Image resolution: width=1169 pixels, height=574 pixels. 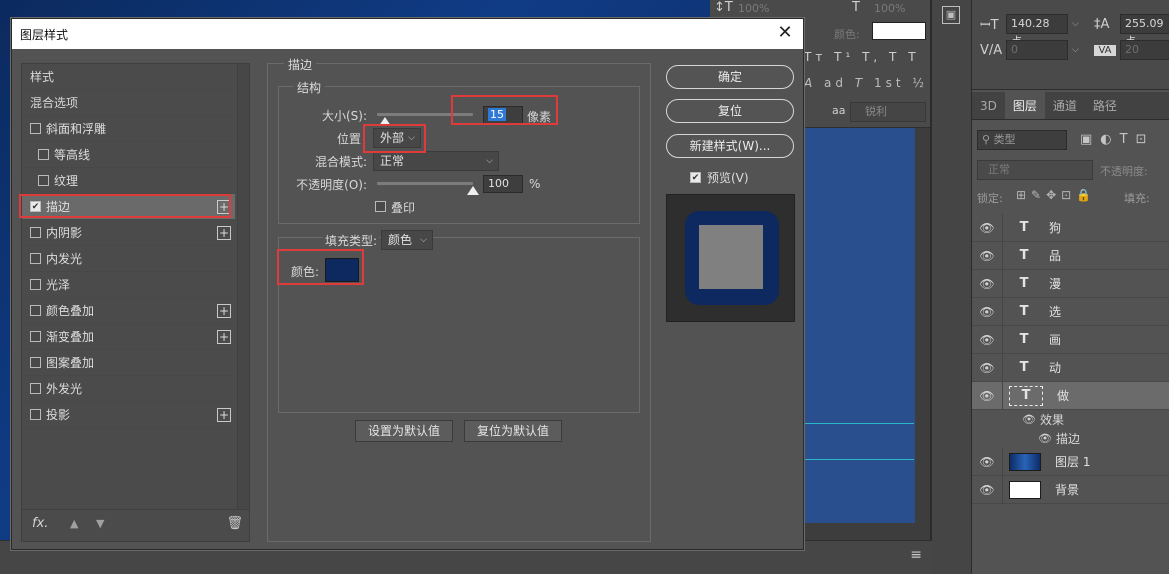 What do you see at coordinates (1035, 170) in the screenshot?
I see `layer-blend-select: 正常` at bounding box center [1035, 170].